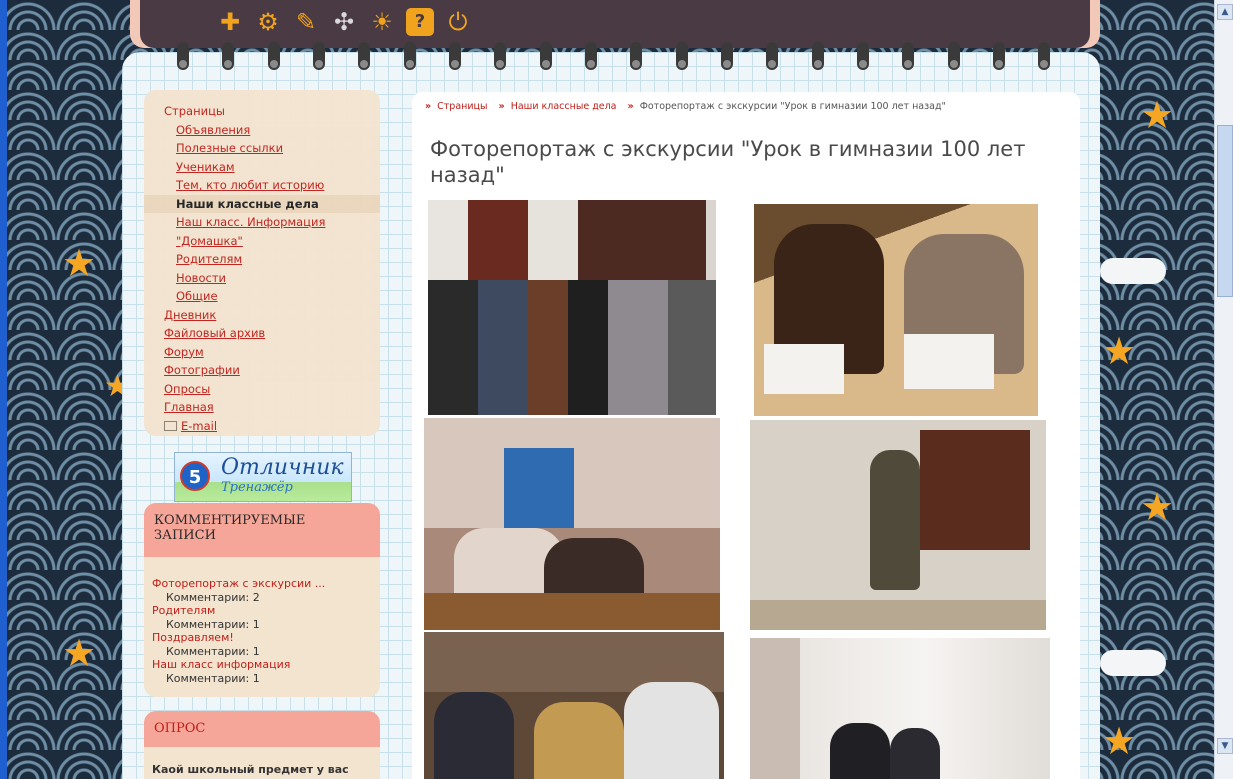 This screenshot has height=779, width=1233. Describe the element at coordinates (896, 310) in the screenshot. I see `photo-girls-writing` at that location.